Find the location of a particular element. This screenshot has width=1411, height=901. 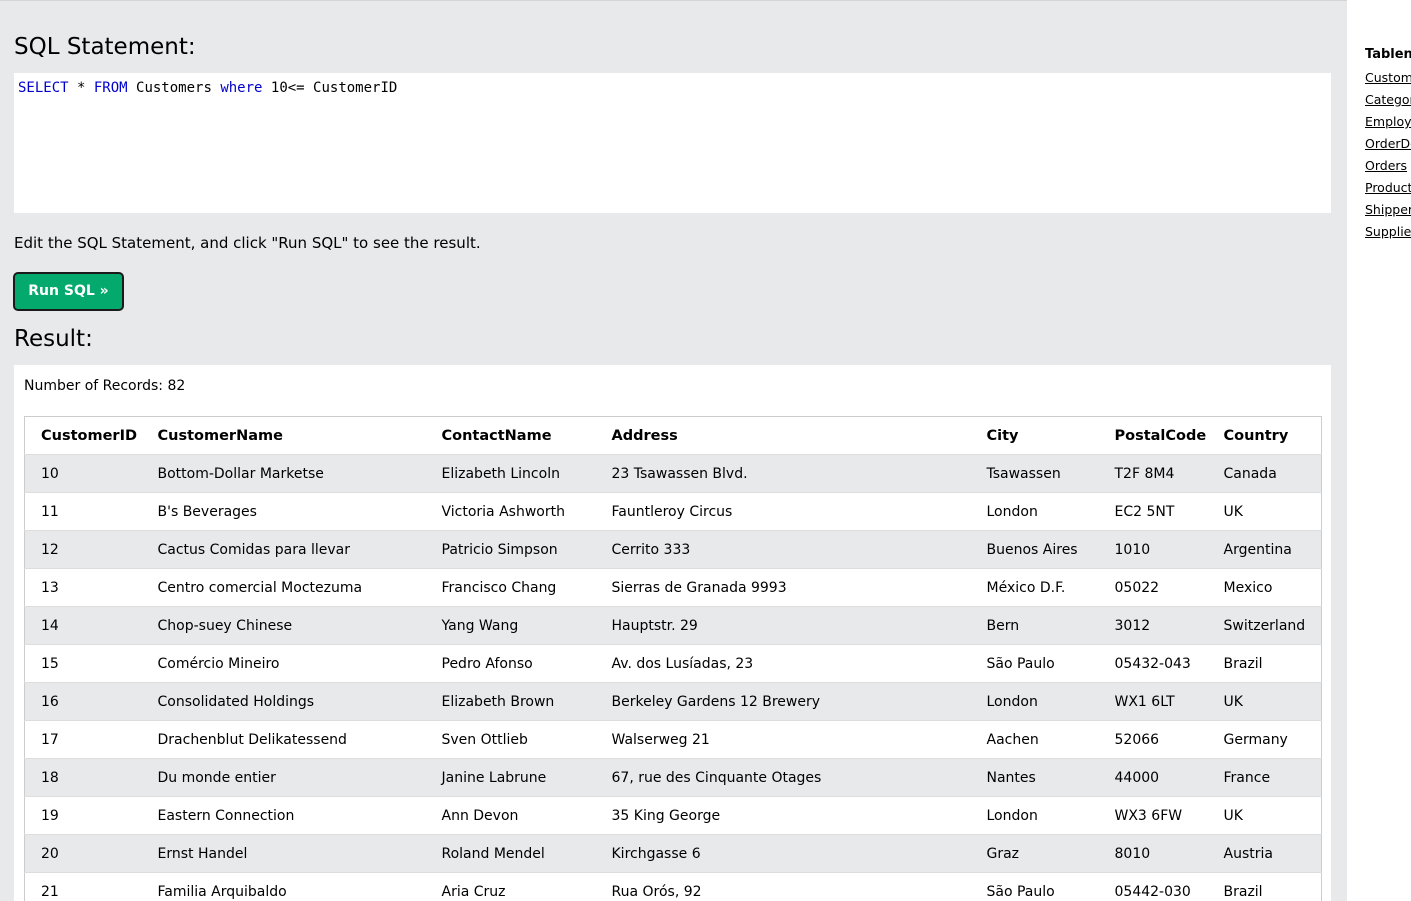

sidebar-item: Employe is located at coordinates (1388, 123).